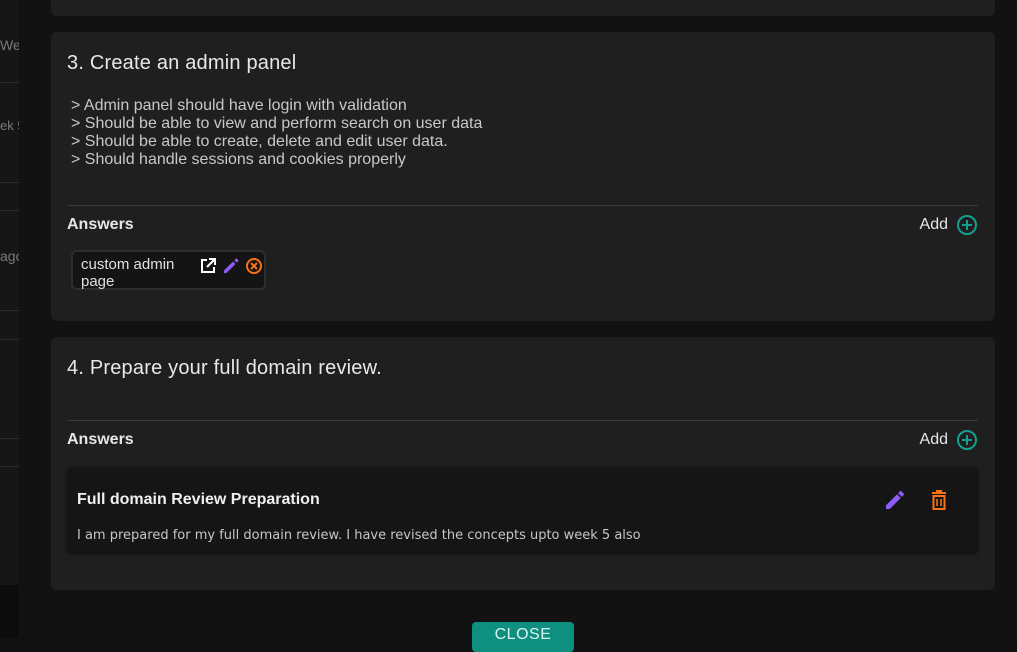 The width and height of the screenshot is (1017, 652). What do you see at coordinates (9, 45) in the screenshot?
I see `background-text-fragment: Wee` at bounding box center [9, 45].